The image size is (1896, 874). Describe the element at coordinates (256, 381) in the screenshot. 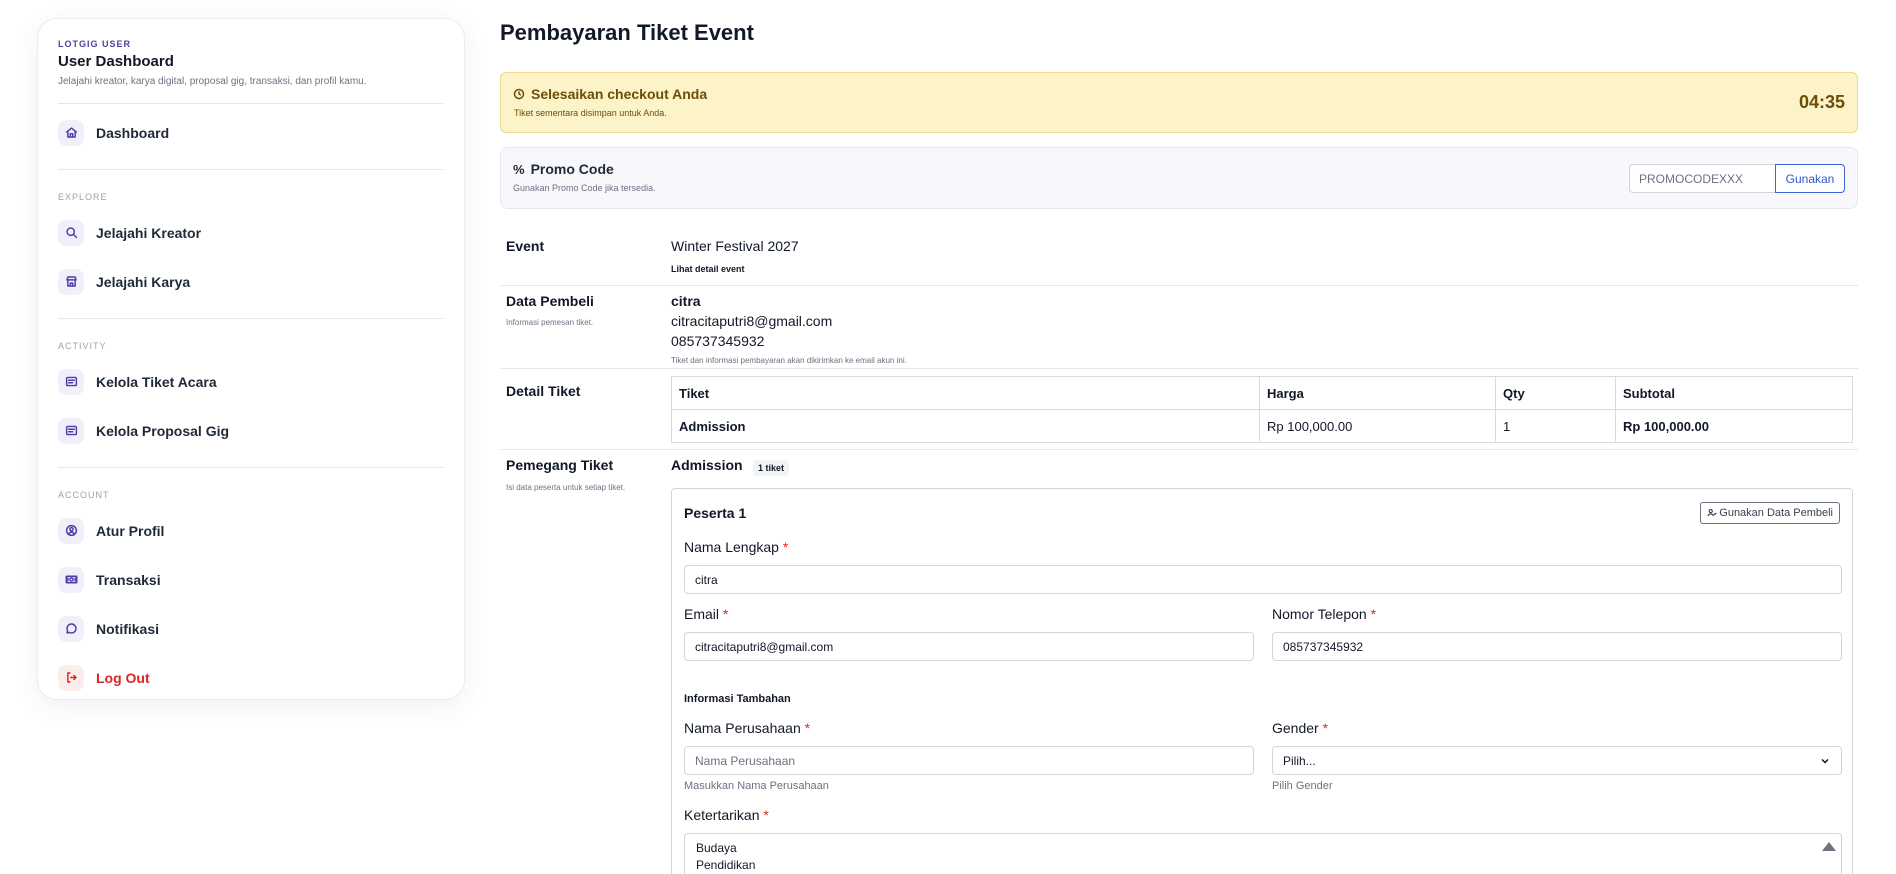

I see `sidebar-item-kelola-tiket-acara: Kelola Tiket Acara` at that location.